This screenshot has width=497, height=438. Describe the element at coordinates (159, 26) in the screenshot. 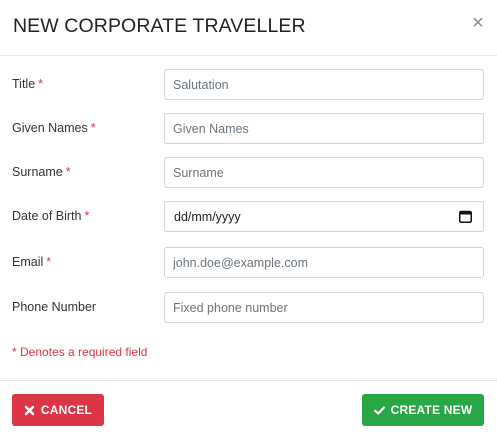

I see `modal-title: NEW CORPORATE TRAVELLER` at that location.